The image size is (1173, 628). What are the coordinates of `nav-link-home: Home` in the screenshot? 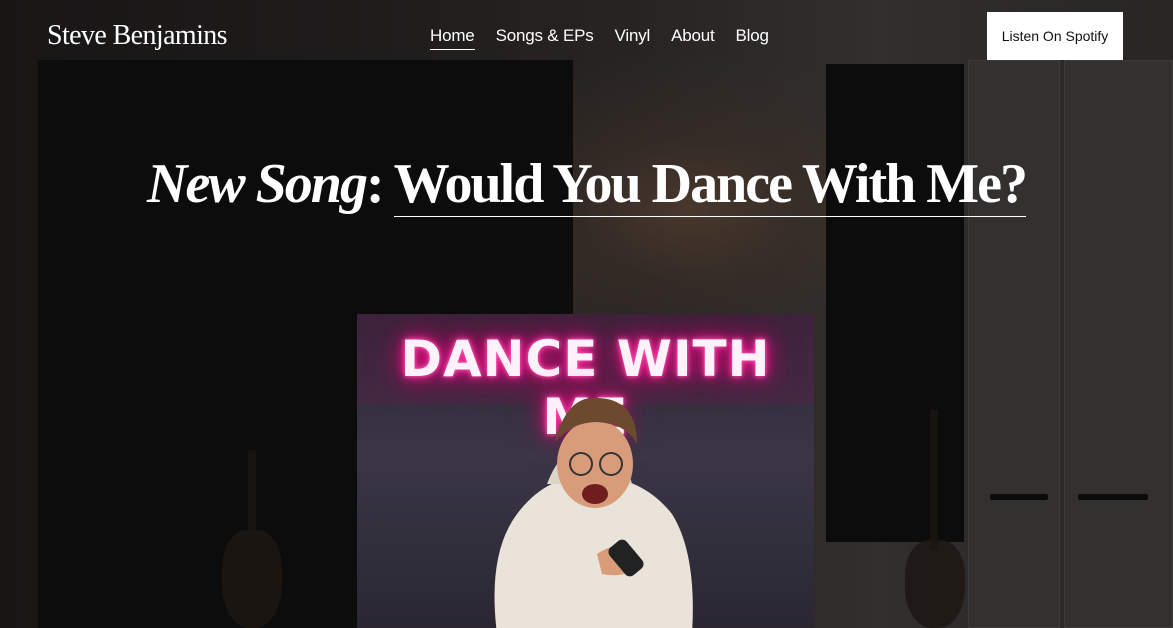 It's located at (452, 38).